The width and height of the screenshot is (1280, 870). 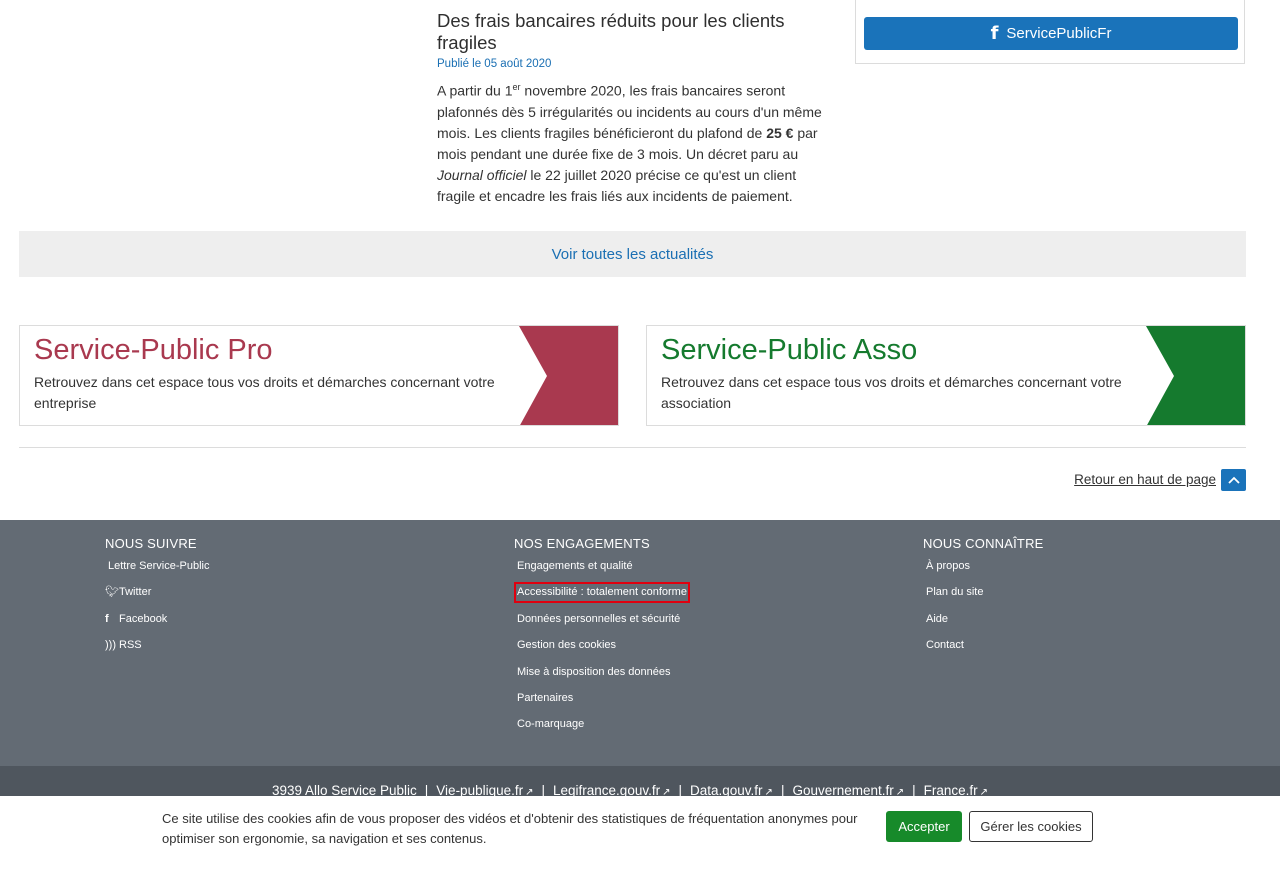 I want to click on footer-link-open-data: Mise à disposition des données, so click(x=600, y=678).